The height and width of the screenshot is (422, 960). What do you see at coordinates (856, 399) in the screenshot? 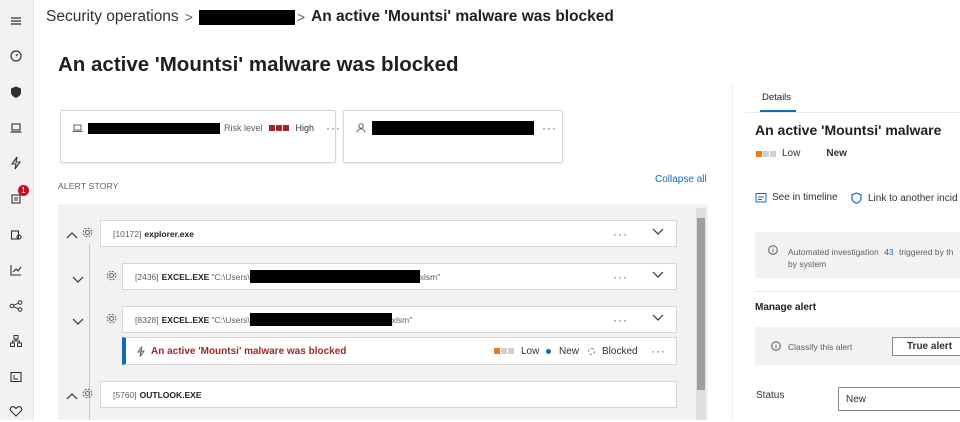
I see `status-dropdown-value: New` at bounding box center [856, 399].